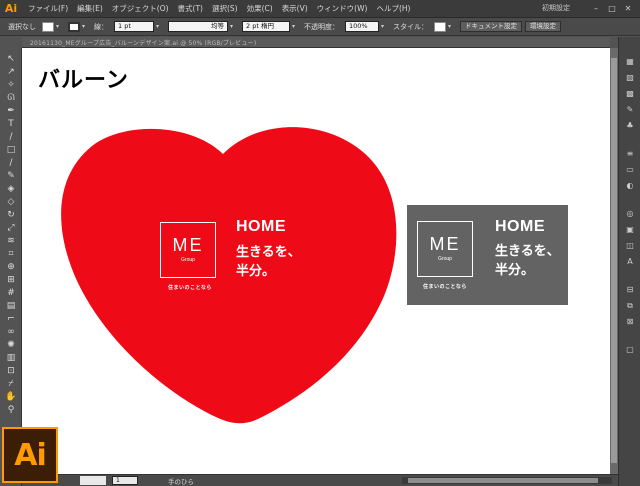 The width and height of the screenshot is (640, 486). Describe the element at coordinates (520, 226) in the screenshot. I see `gray-home-heading: HOME` at that location.